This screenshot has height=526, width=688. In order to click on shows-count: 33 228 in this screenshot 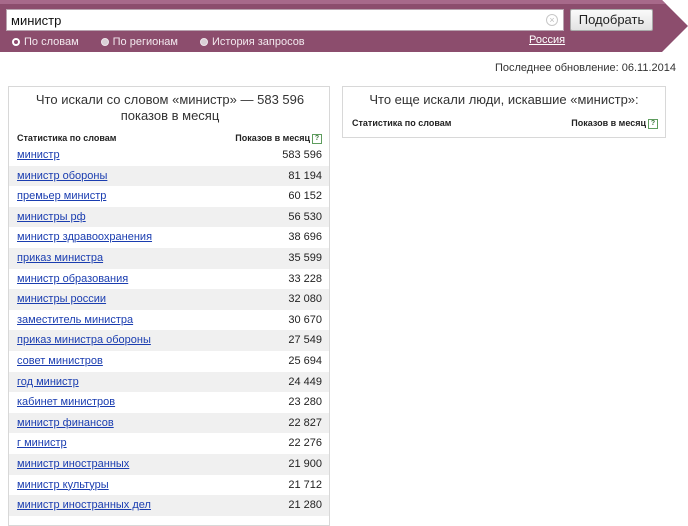, I will do `click(305, 278)`.